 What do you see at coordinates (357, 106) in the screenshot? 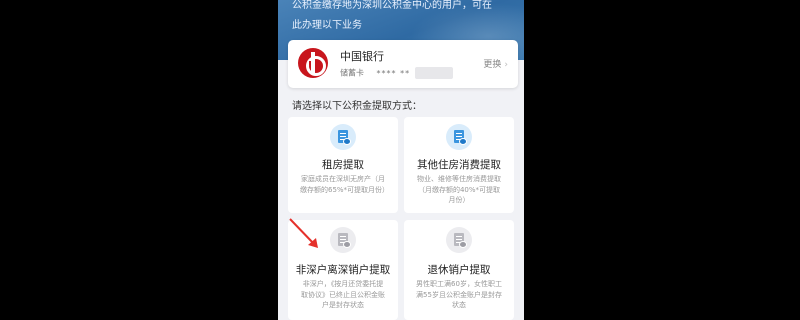
I see `section-title: 请选择以下公积金提取方式：` at bounding box center [357, 106].